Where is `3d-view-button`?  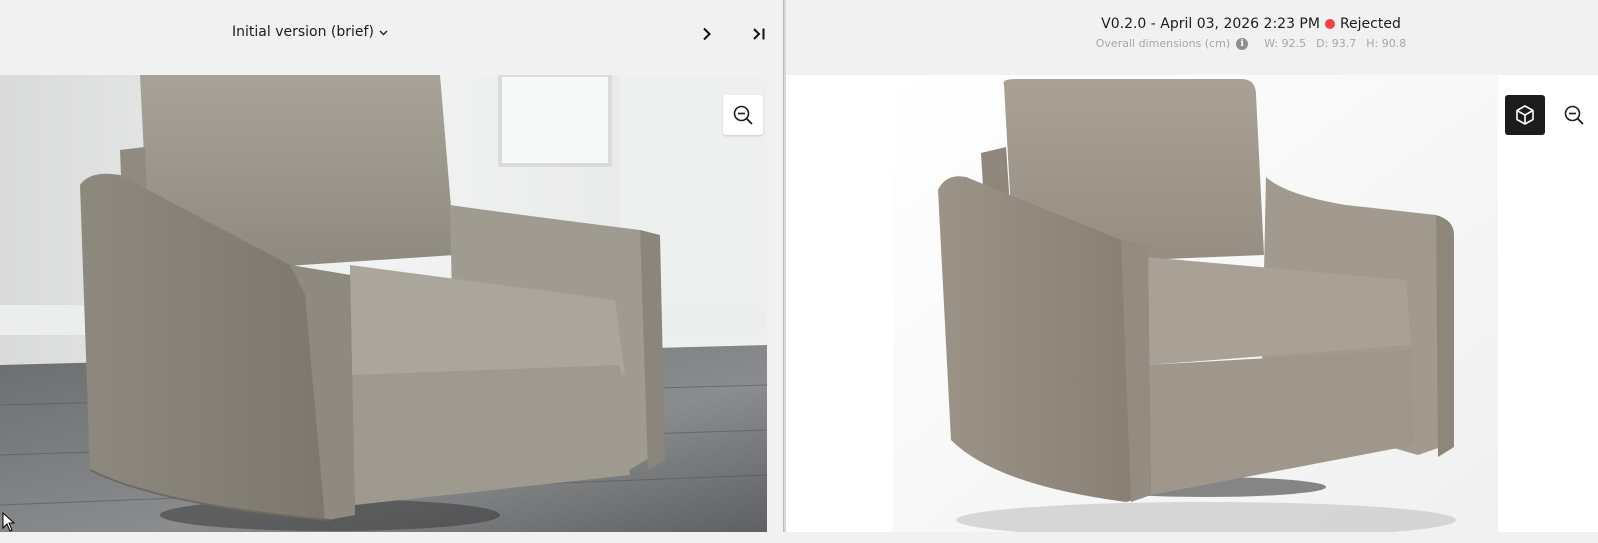
3d-view-button is located at coordinates (1525, 115).